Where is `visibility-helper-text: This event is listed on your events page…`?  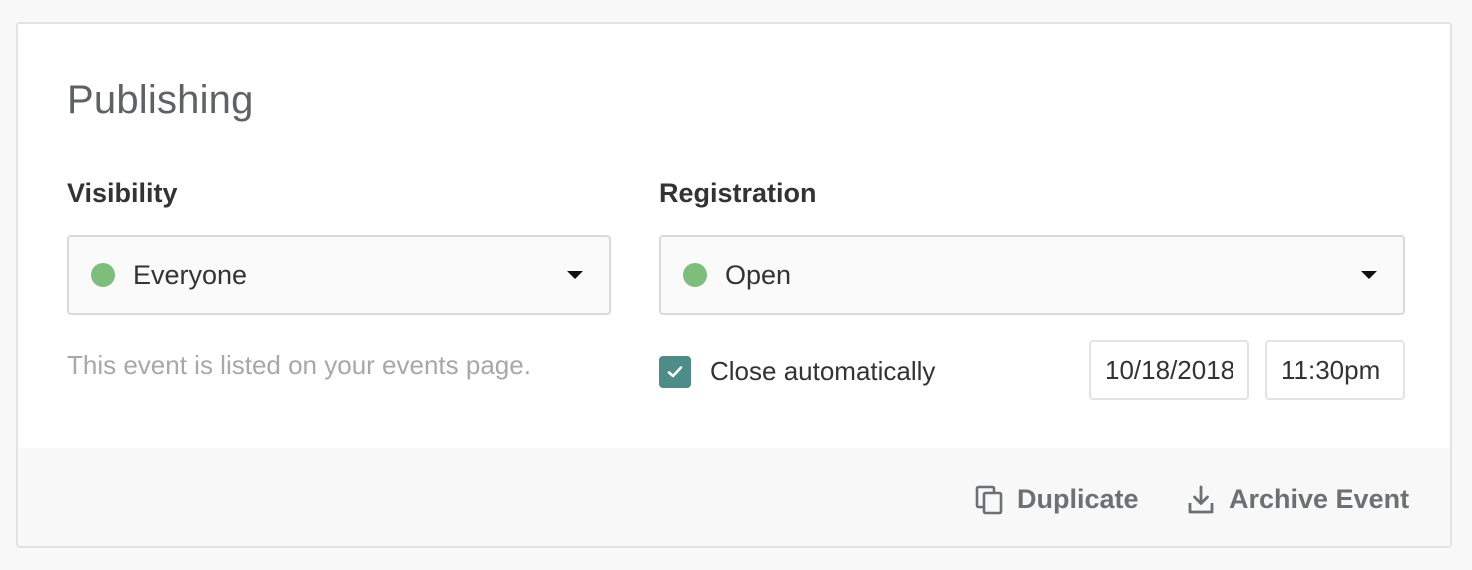 visibility-helper-text: This event is listed on your events page… is located at coordinates (299, 365).